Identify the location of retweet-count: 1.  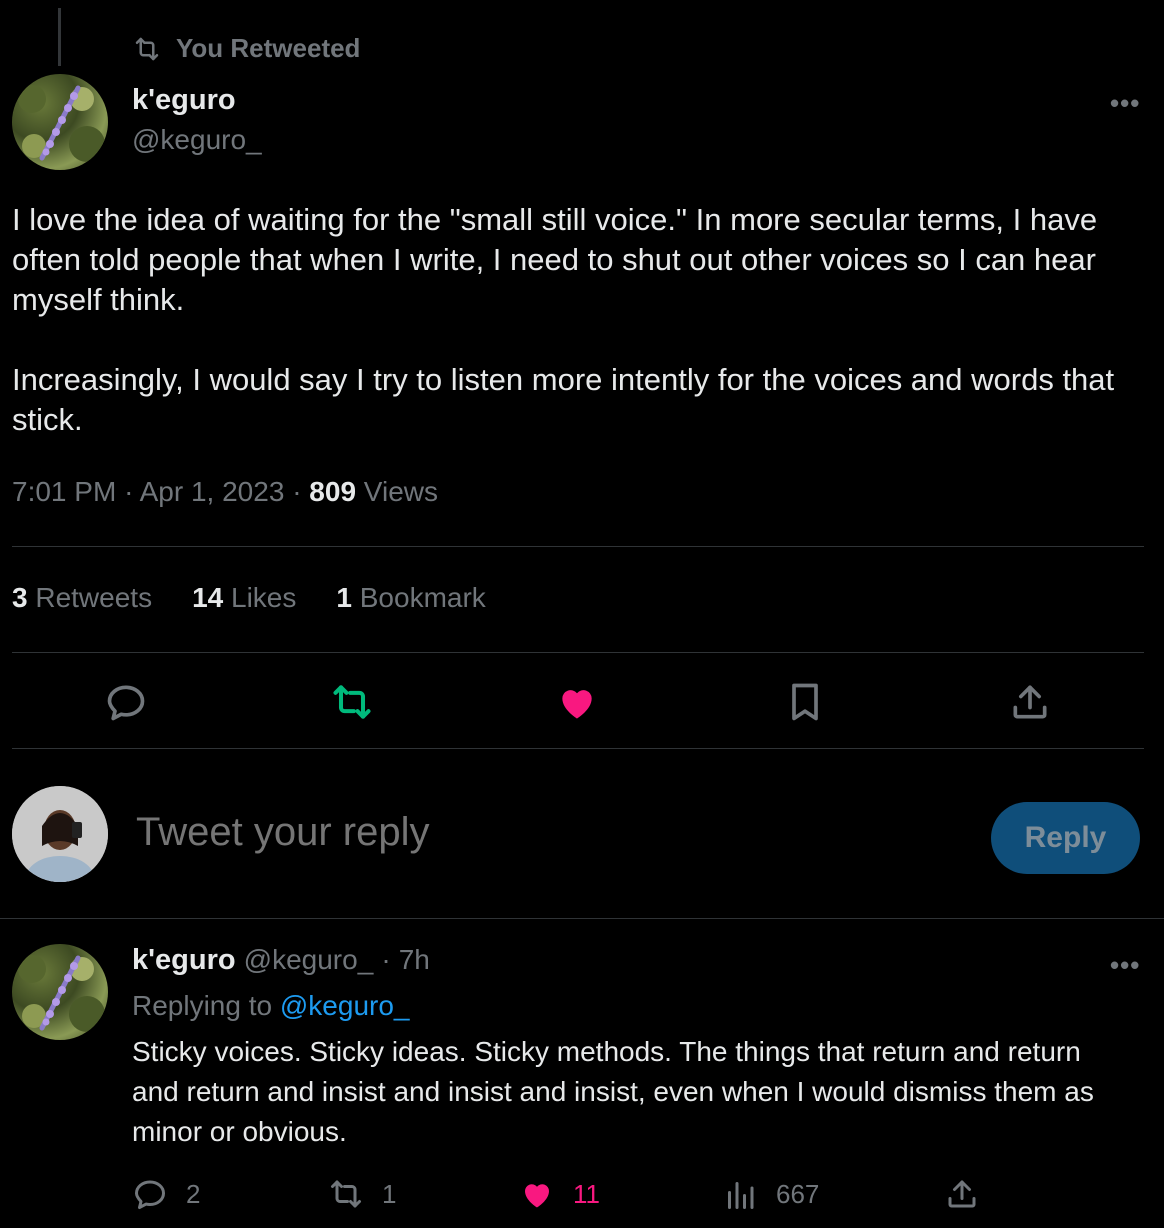
(389, 1193).